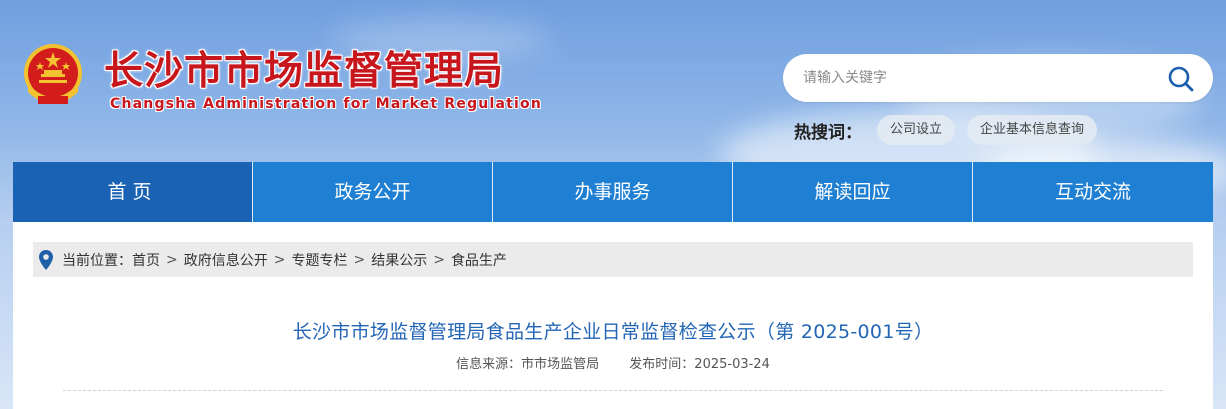 Image resolution: width=1226 pixels, height=409 pixels. Describe the element at coordinates (46, 259) in the screenshot. I see `location-pin-icon` at that location.